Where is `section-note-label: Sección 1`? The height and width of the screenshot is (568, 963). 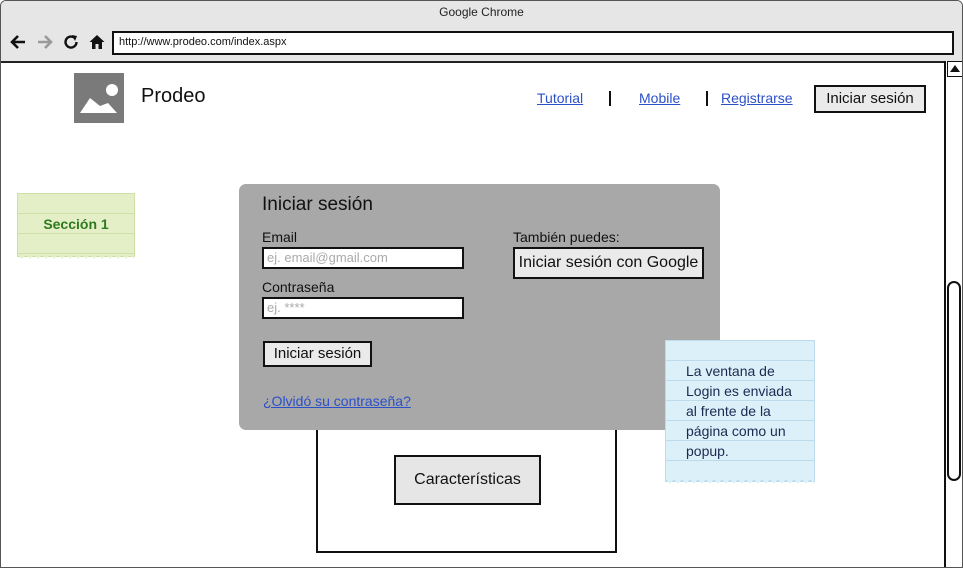
section-note-label: Sección 1 is located at coordinates (76, 224).